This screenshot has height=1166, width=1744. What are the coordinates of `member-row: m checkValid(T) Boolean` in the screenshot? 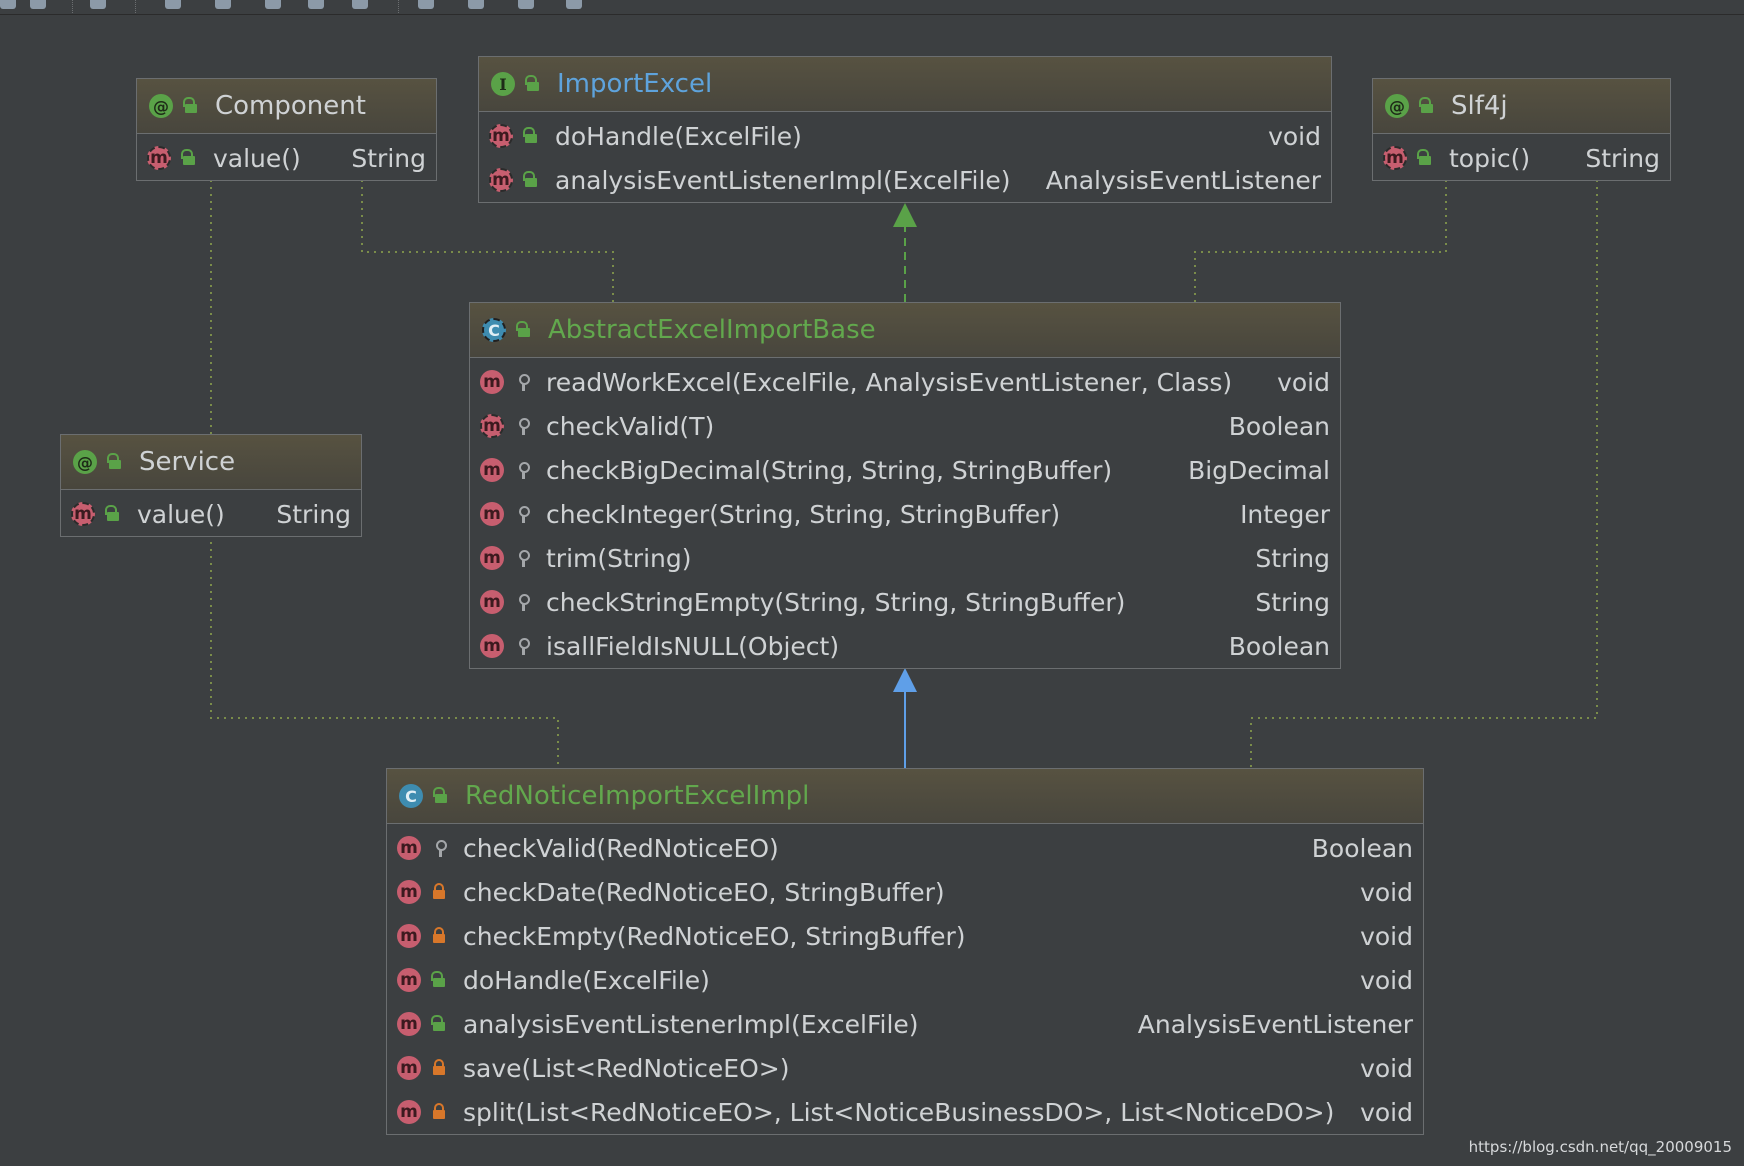 It's located at (905, 426).